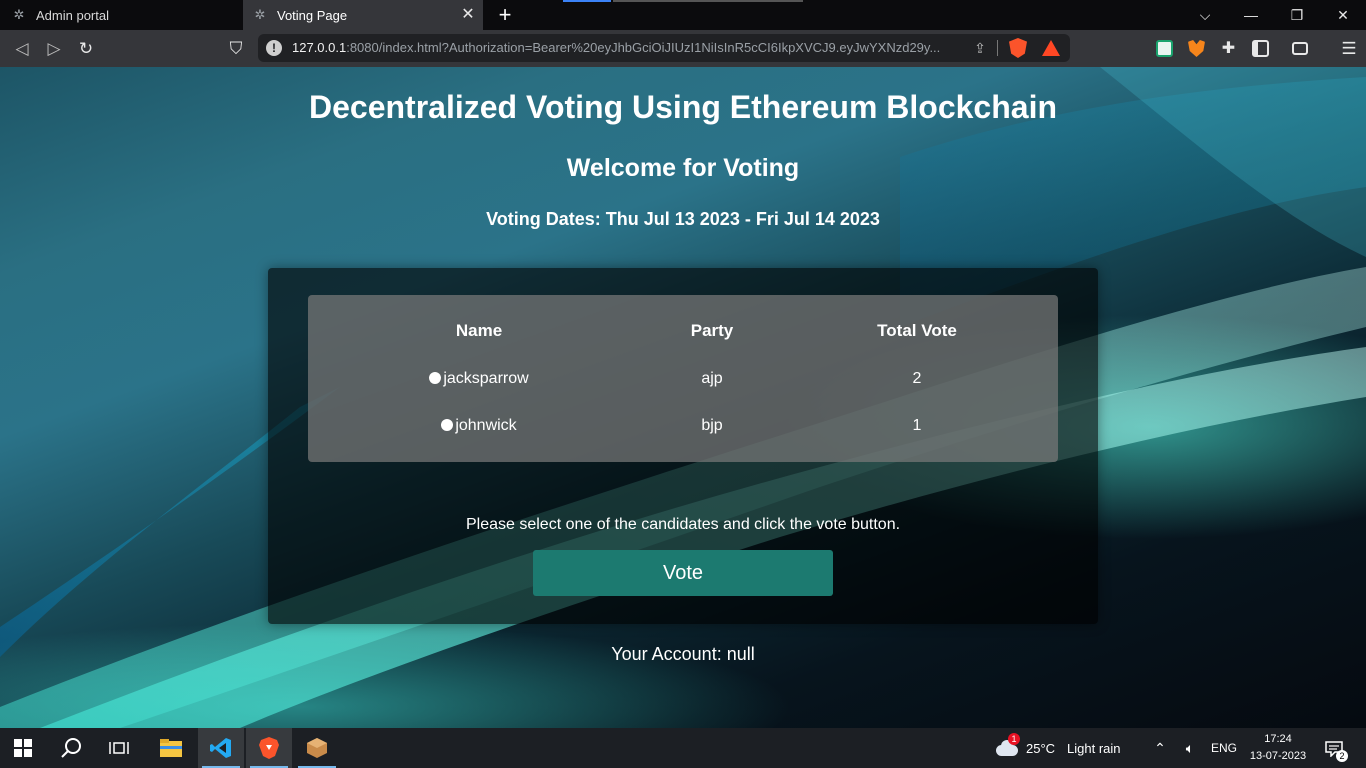  Describe the element at coordinates (980, 48) in the screenshot. I see `share-icon: ⇪` at that location.